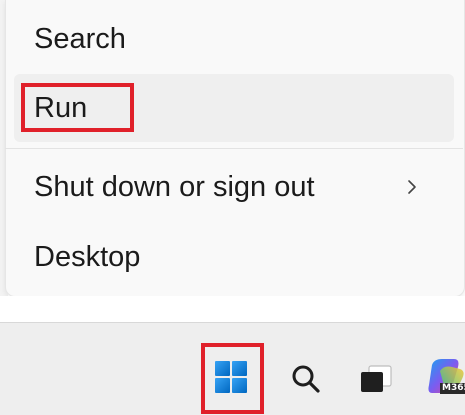 Image resolution: width=465 pixels, height=415 pixels. Describe the element at coordinates (77, 107) in the screenshot. I see `run-highlight-annotation` at that location.